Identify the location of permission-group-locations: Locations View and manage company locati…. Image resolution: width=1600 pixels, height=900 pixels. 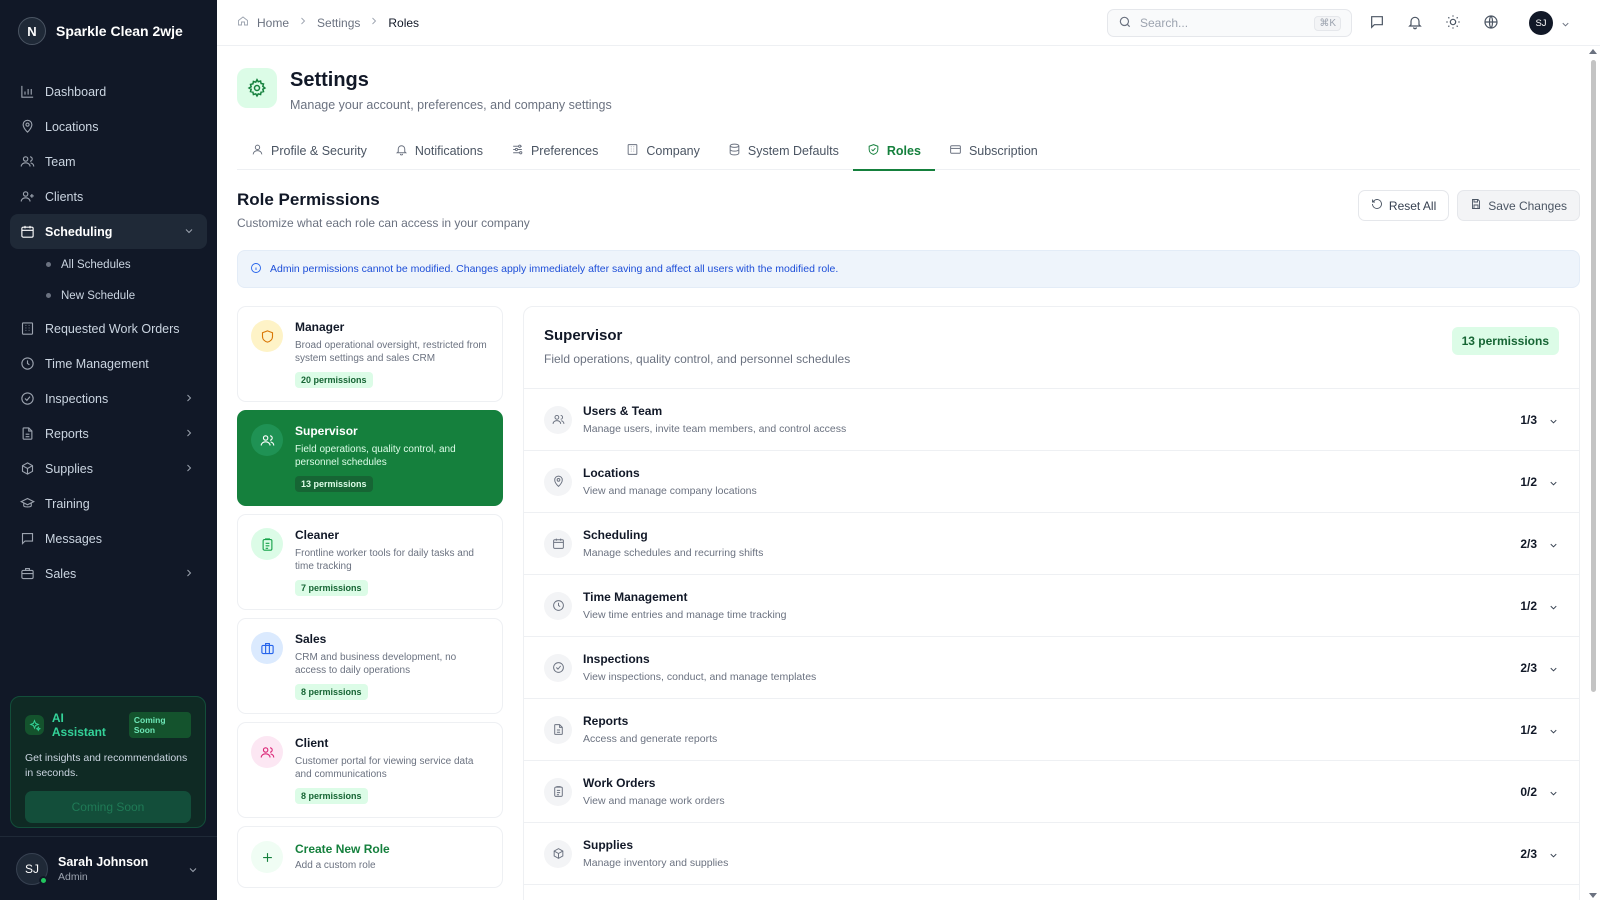
(1051, 482).